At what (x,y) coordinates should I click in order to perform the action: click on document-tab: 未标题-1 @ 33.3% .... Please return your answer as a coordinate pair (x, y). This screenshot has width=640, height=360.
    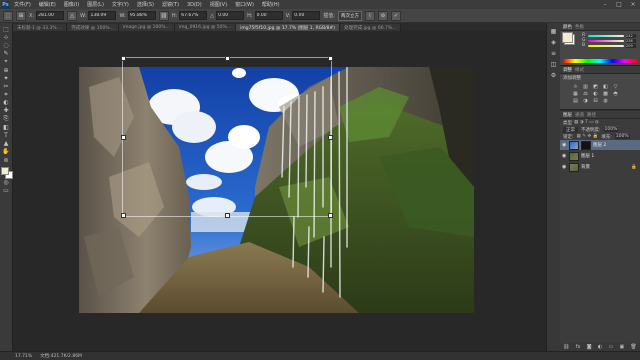
    Looking at the image, I should click on (40, 27).